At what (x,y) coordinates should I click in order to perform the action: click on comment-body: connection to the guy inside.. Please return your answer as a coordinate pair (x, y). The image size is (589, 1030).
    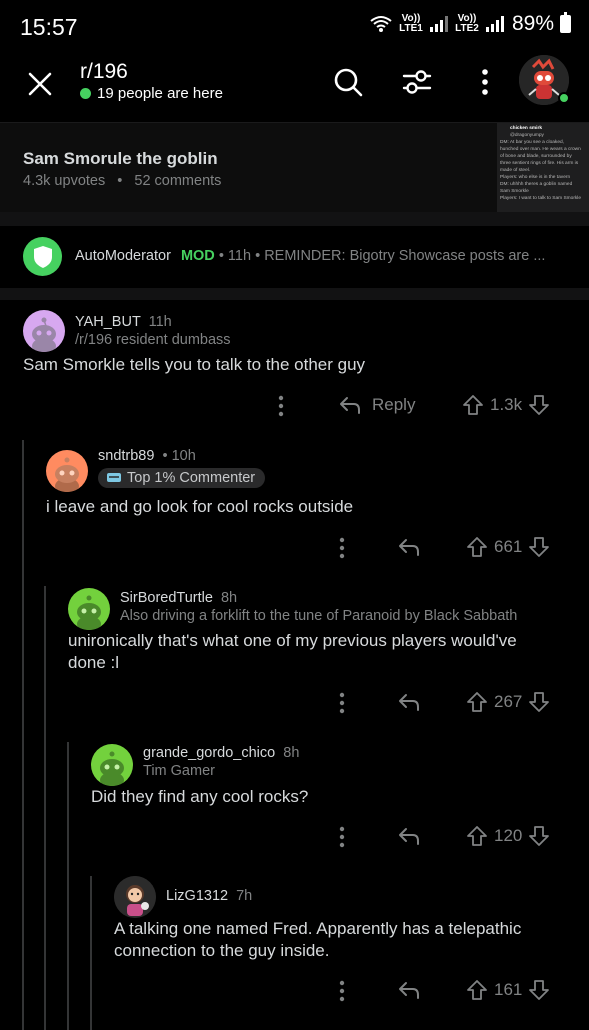
    Looking at the image, I should click on (222, 950).